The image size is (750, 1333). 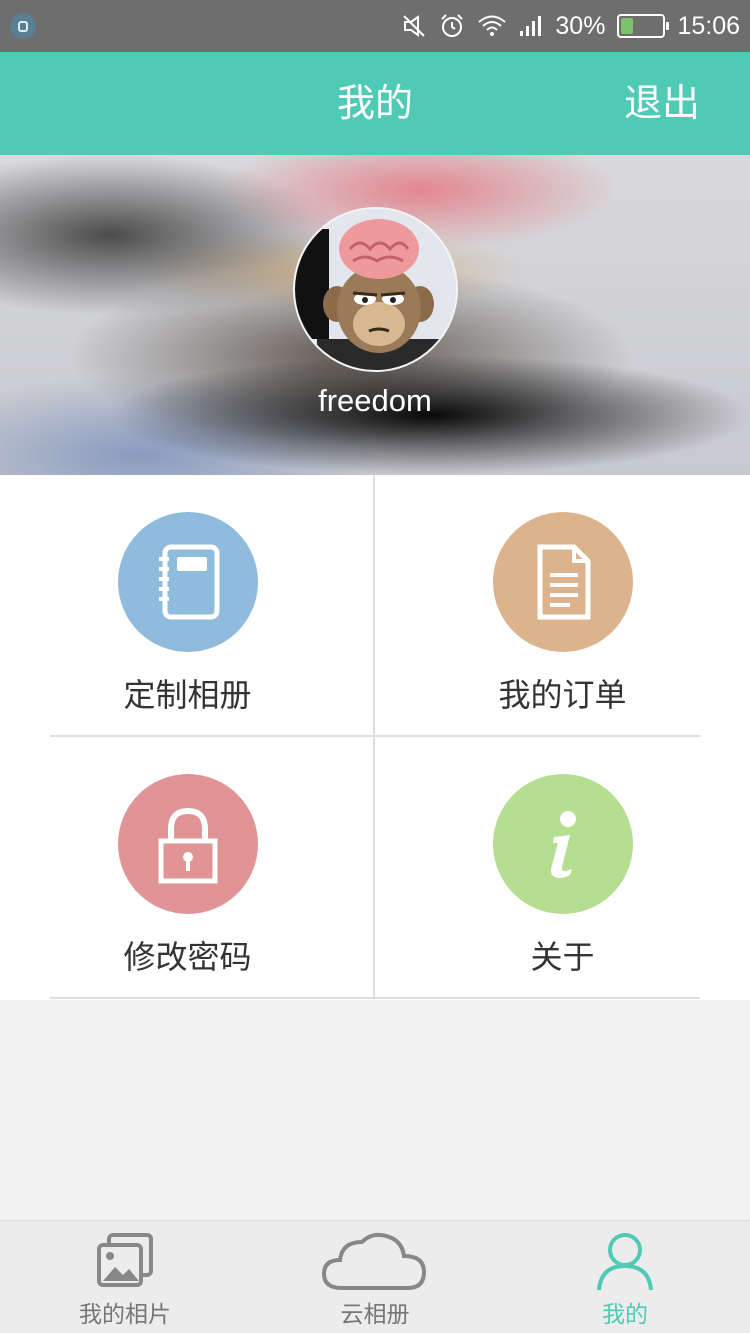 What do you see at coordinates (125, 1315) in the screenshot?
I see `tab-my-photos-label: 我的相片` at bounding box center [125, 1315].